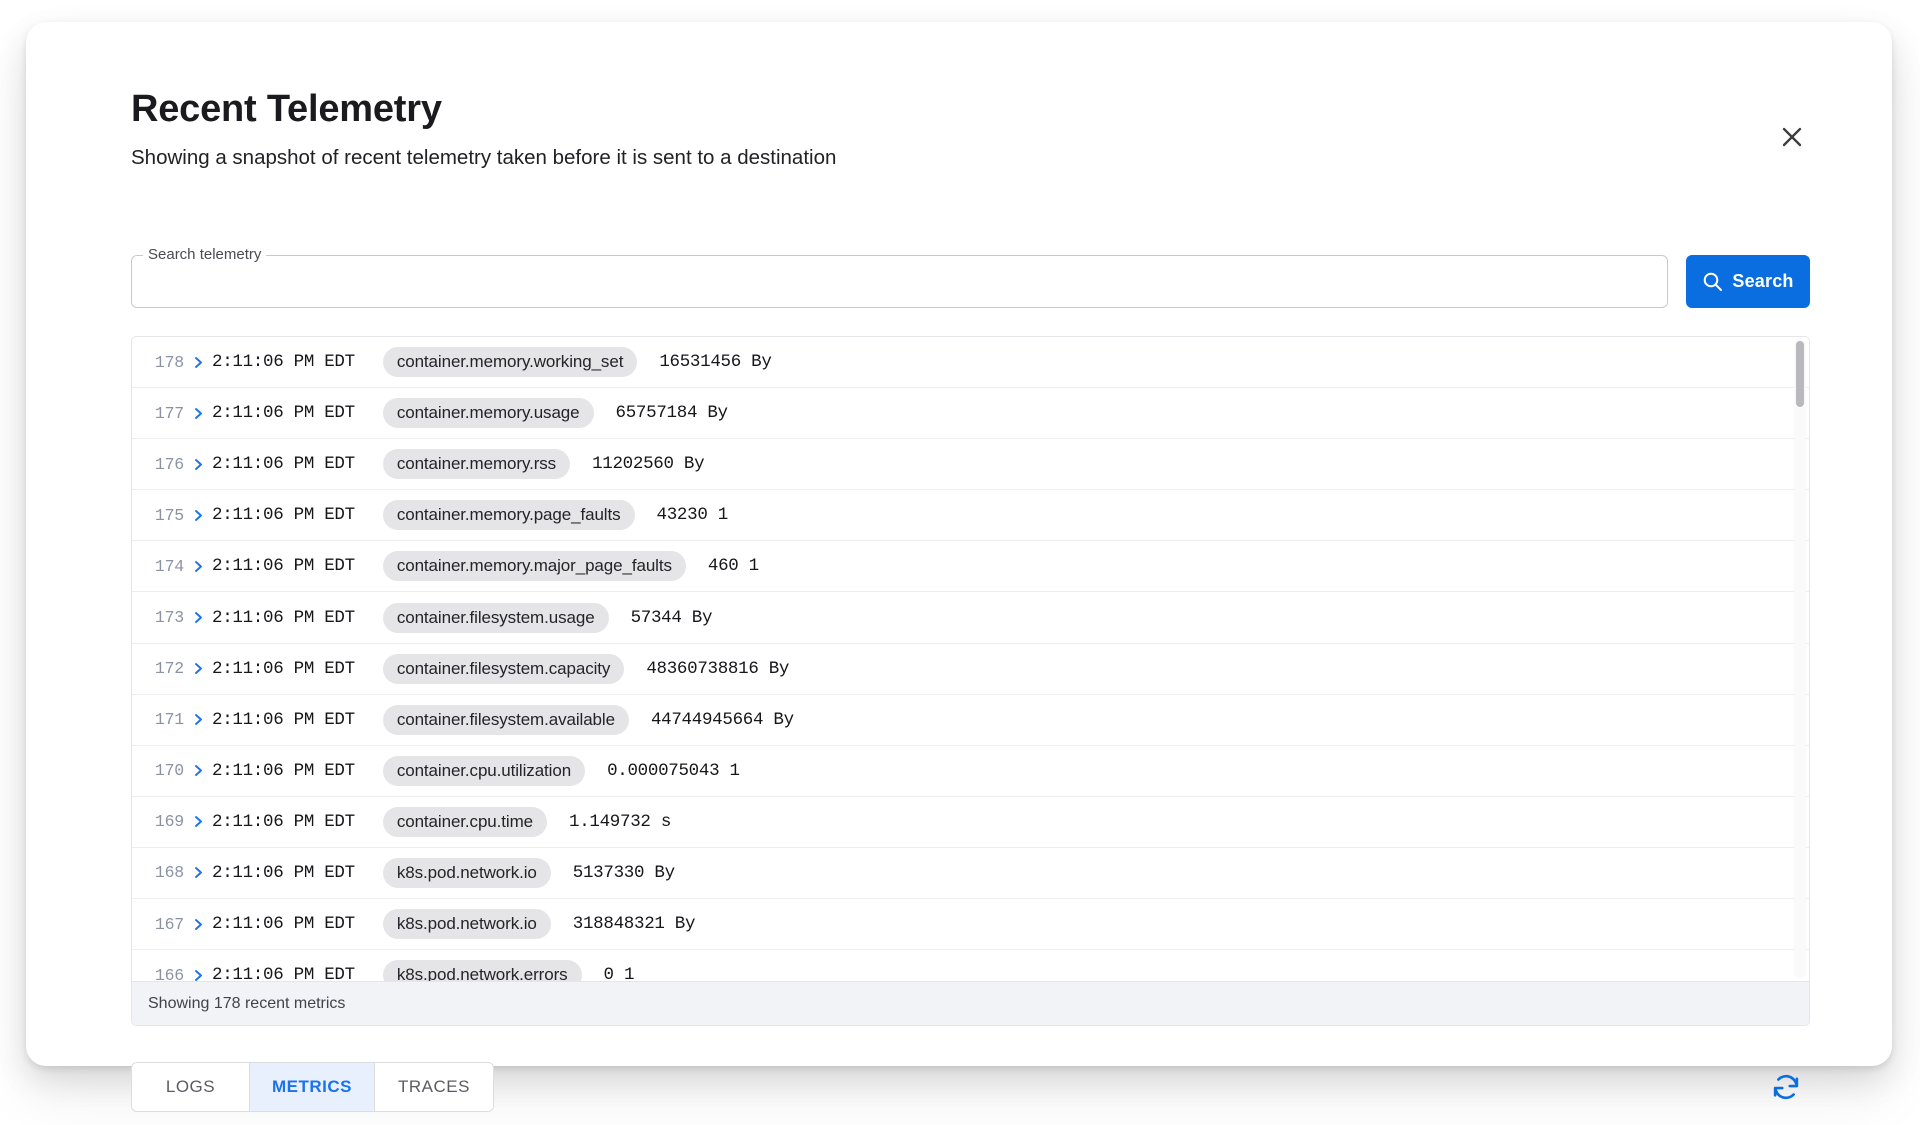 This screenshot has width=1920, height=1125. I want to click on list-scrollbar, so click(1800, 659).